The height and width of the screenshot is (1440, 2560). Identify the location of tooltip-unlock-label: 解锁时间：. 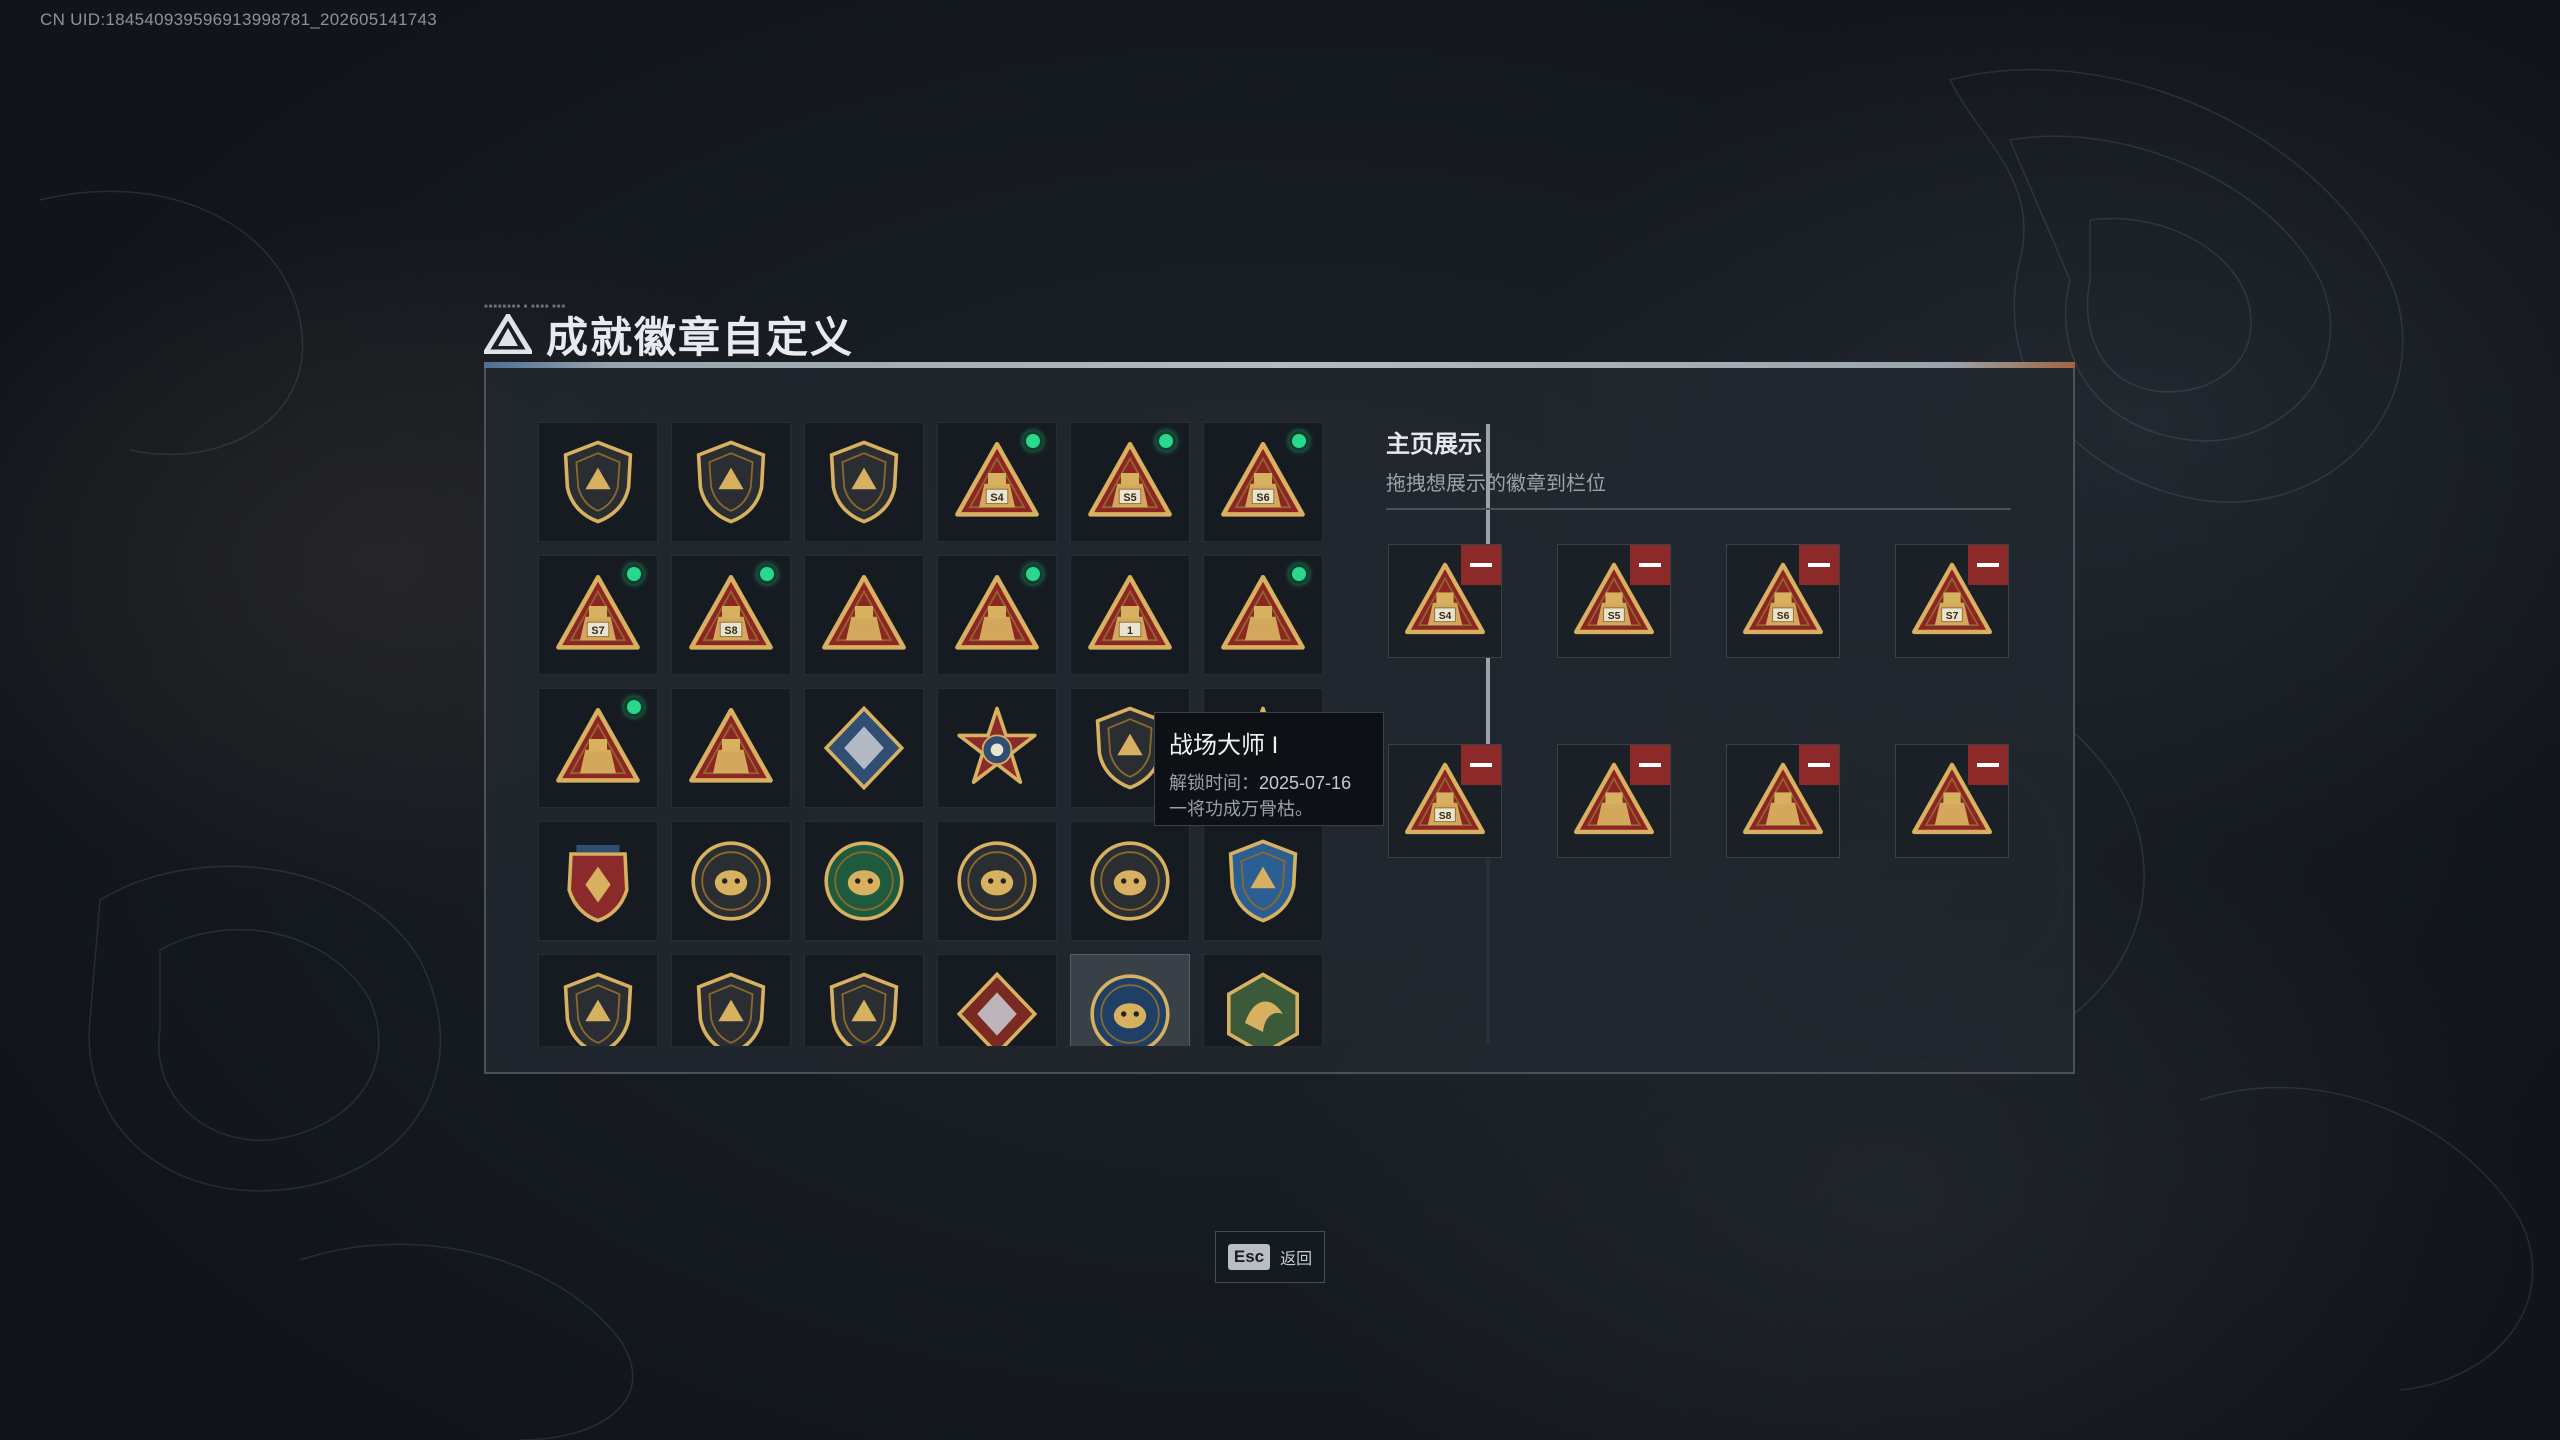
(1214, 783).